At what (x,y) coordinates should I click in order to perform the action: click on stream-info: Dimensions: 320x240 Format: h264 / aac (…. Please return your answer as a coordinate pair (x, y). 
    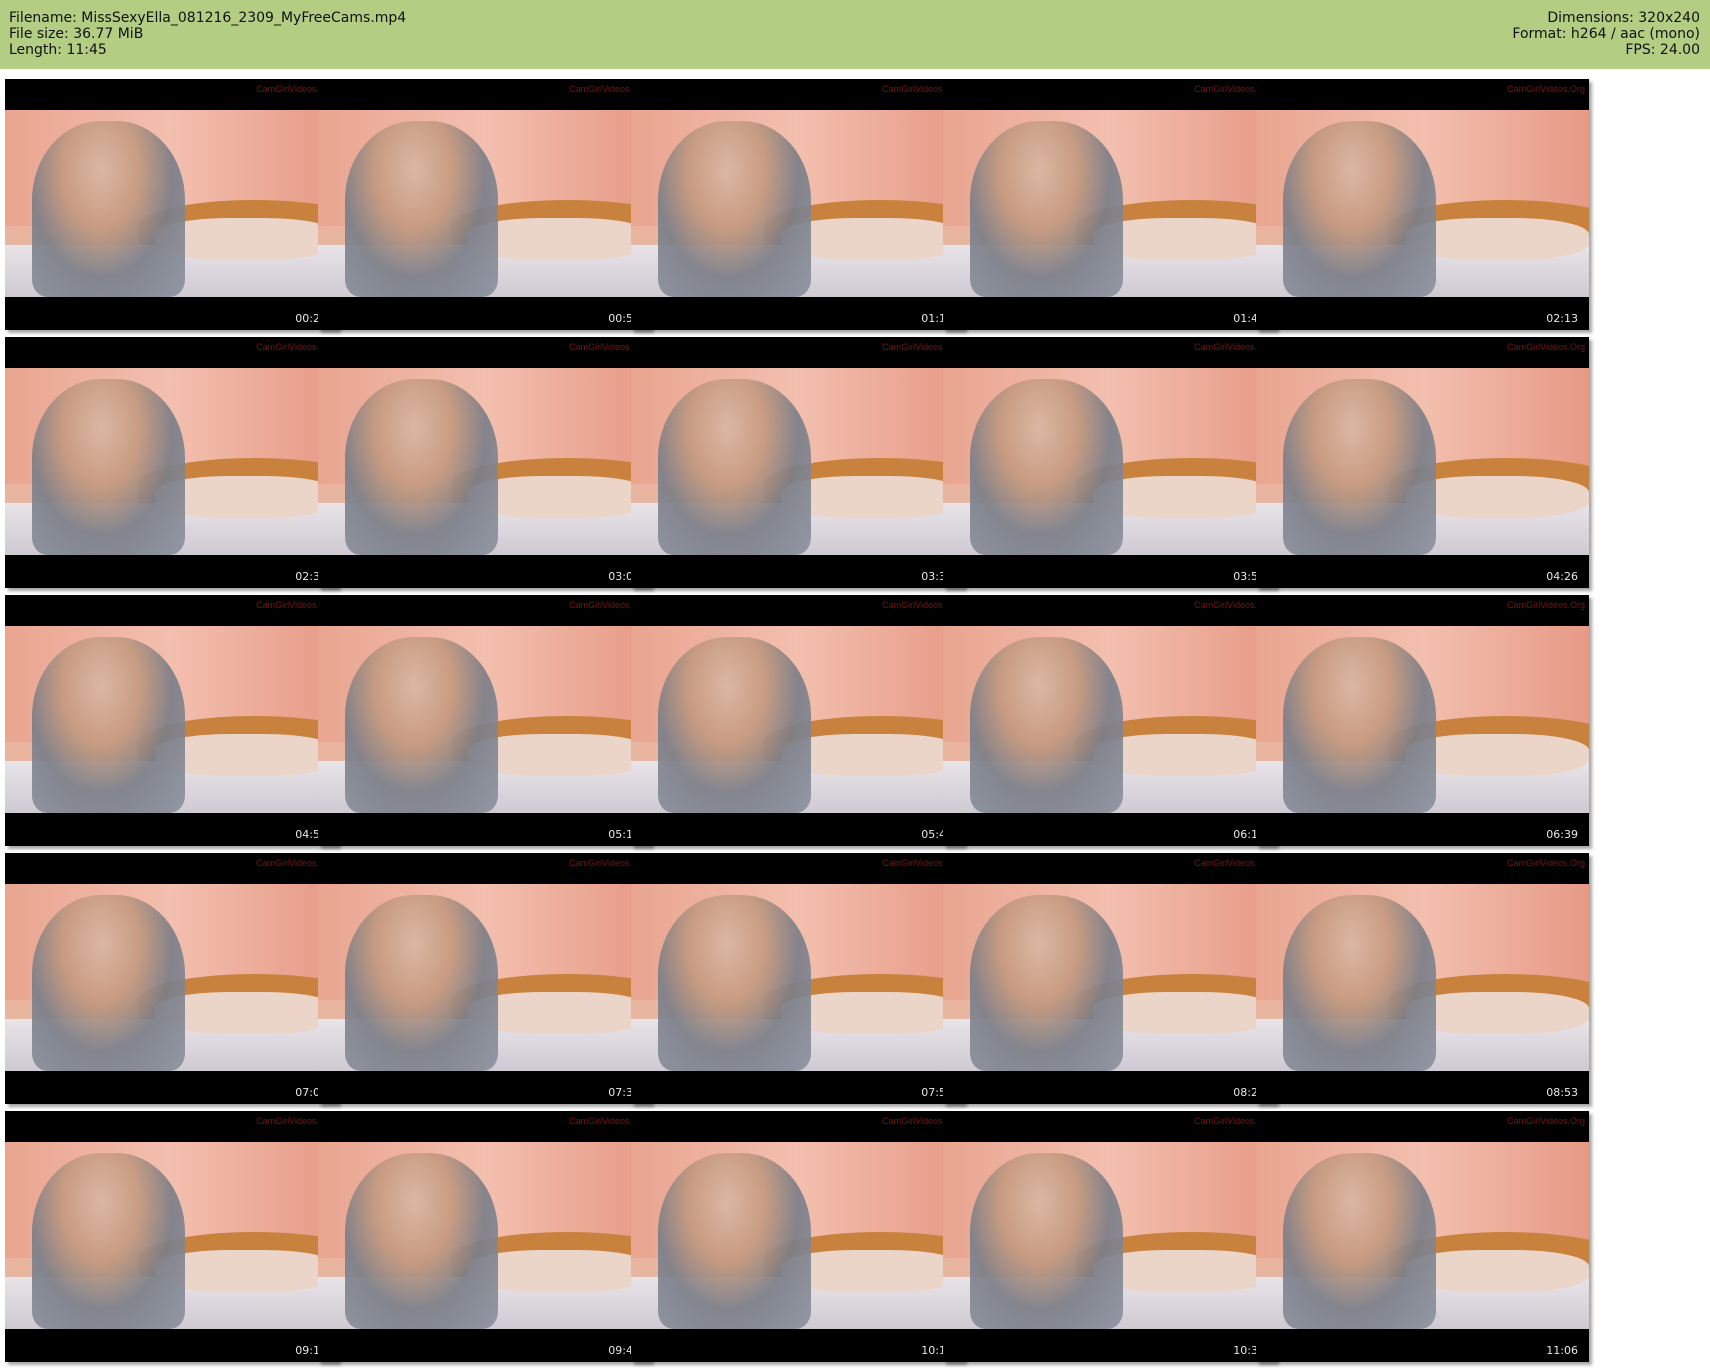
    Looking at the image, I should click on (1606, 34).